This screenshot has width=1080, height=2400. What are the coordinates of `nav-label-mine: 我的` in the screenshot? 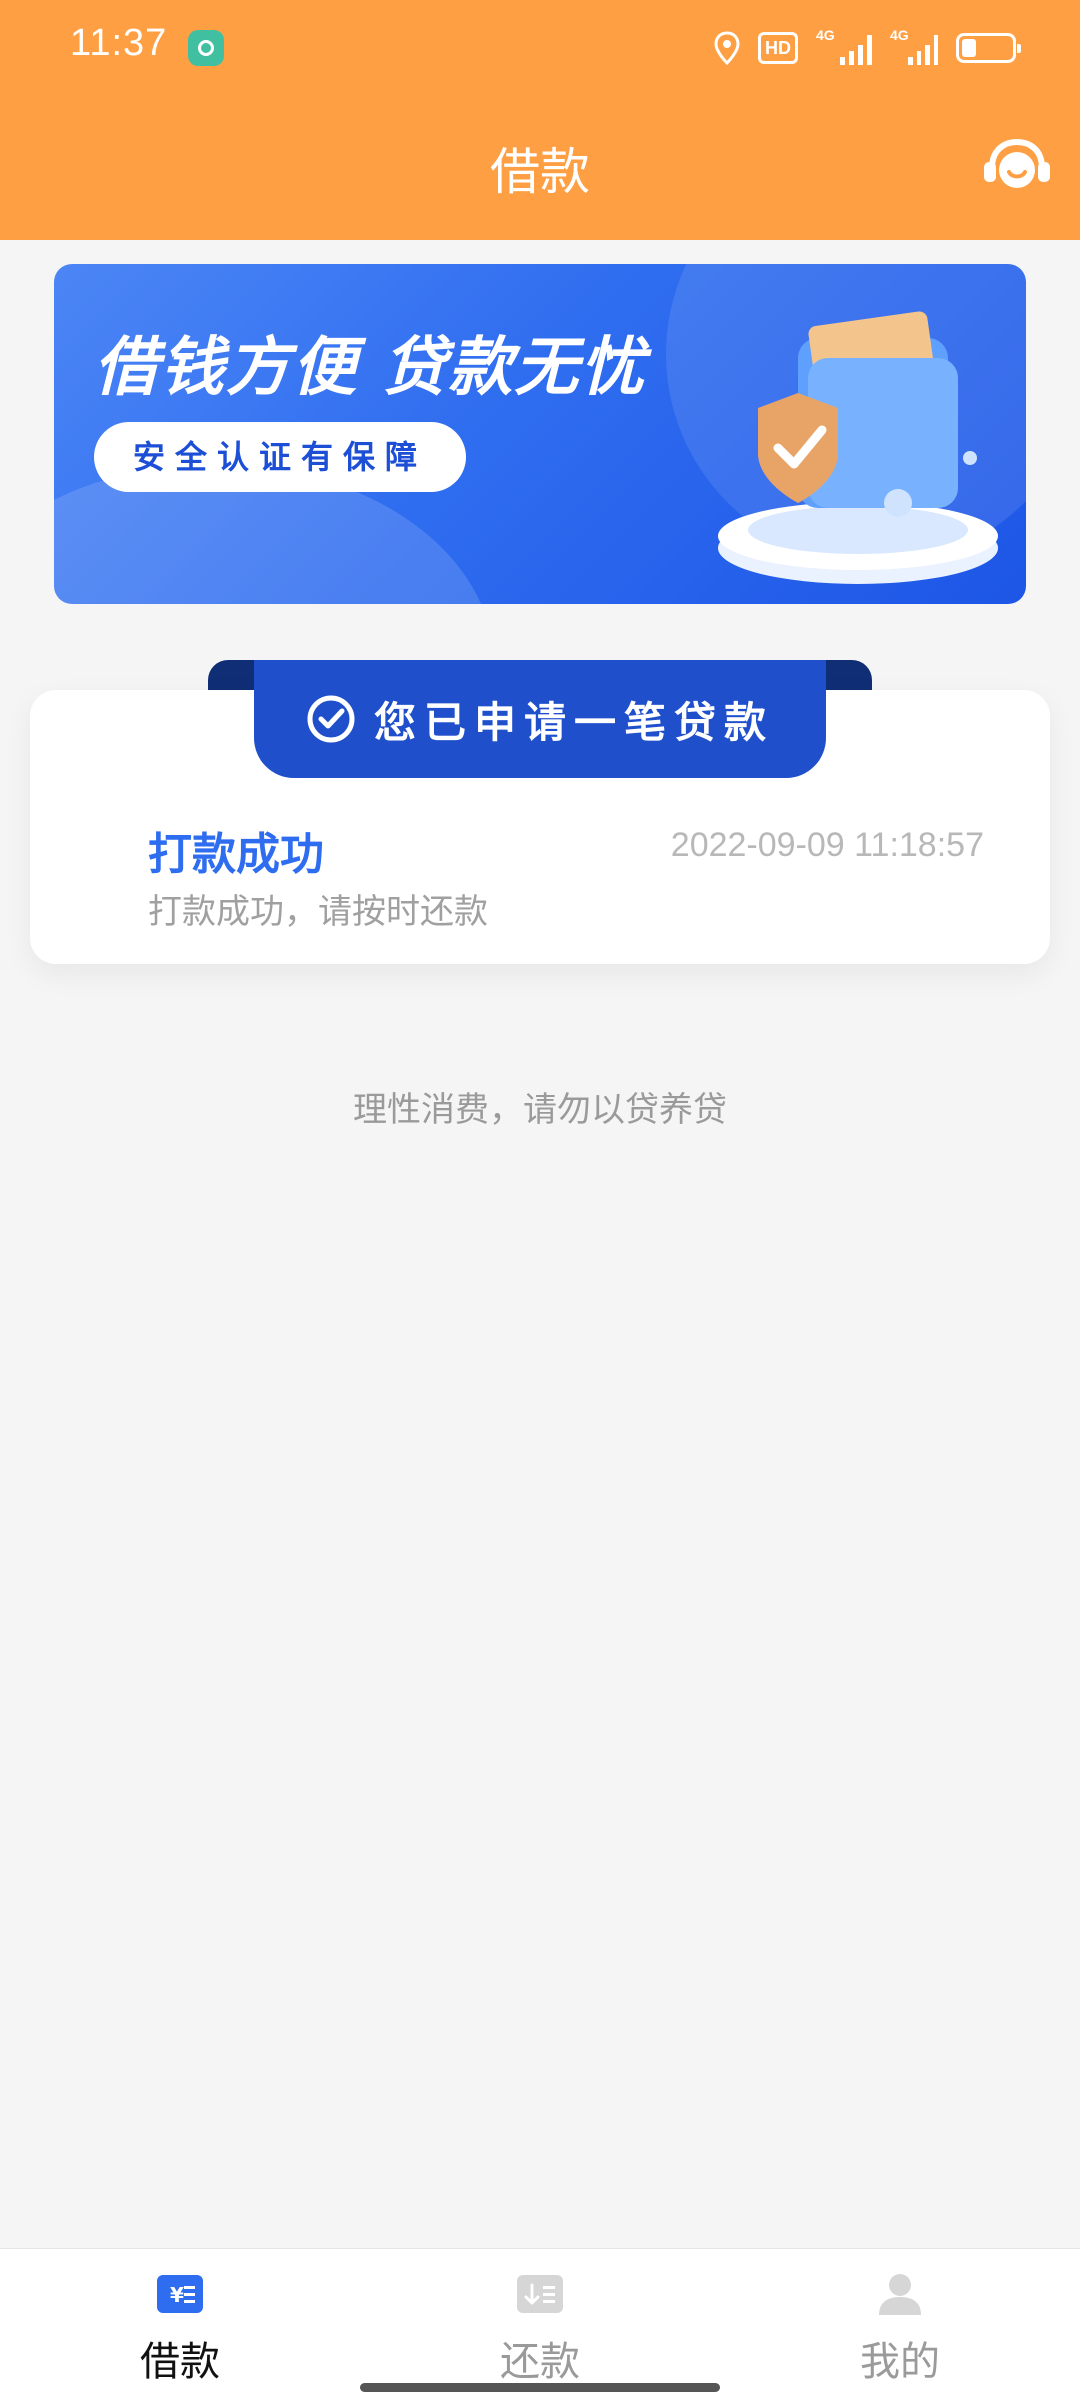 It's located at (900, 2362).